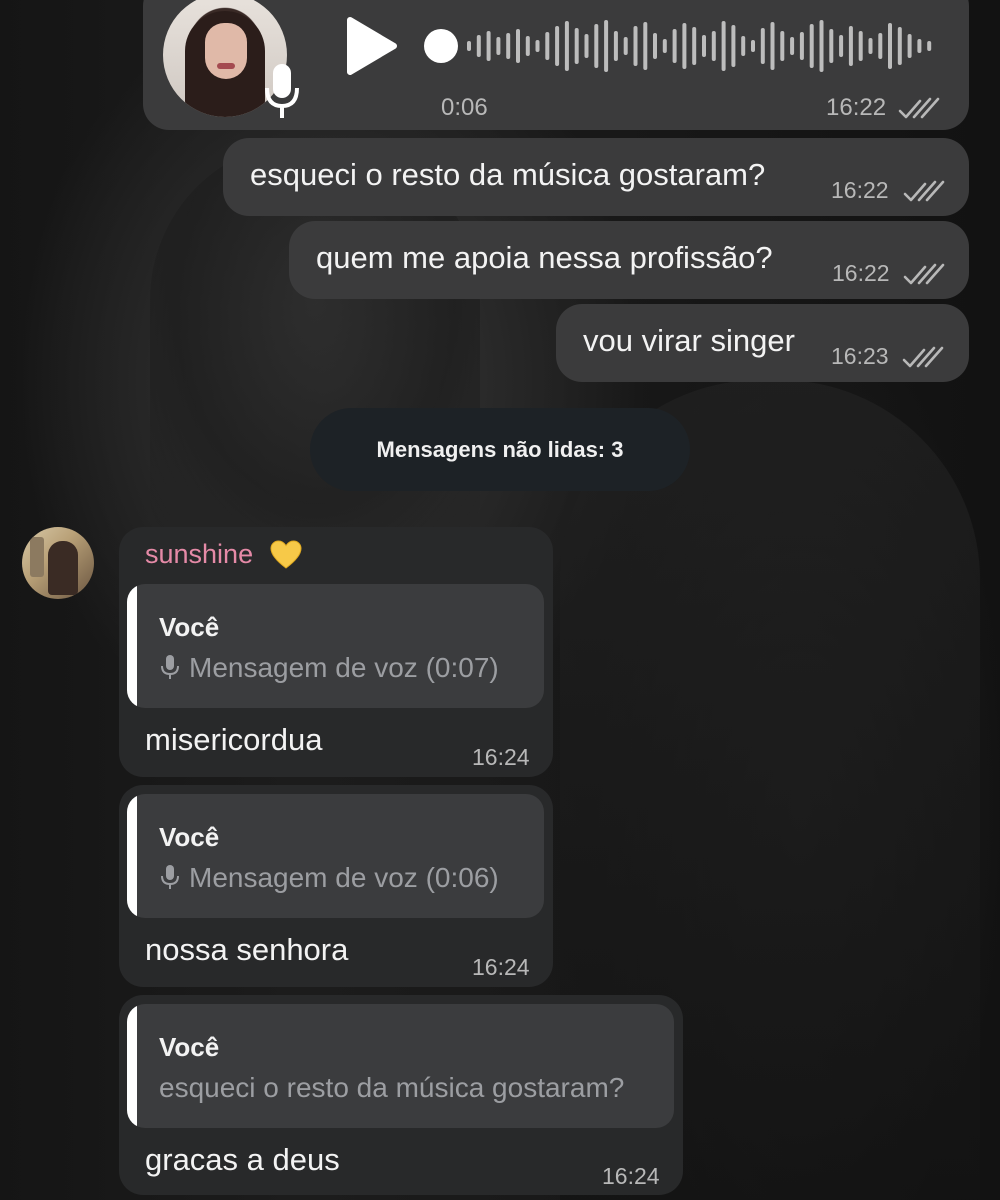 The image size is (1000, 1200). Describe the element at coordinates (247, 949) in the screenshot. I see `message-text: nossa senhora` at that location.